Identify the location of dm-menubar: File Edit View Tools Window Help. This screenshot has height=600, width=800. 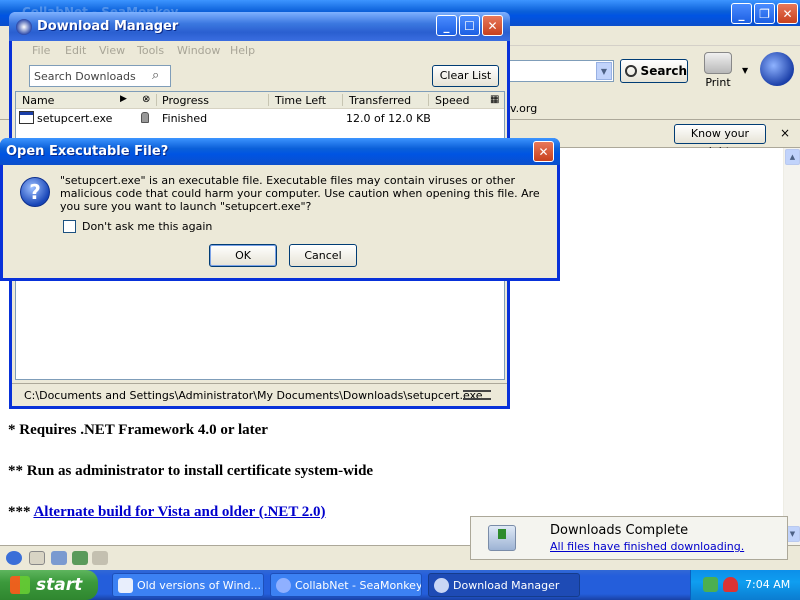
(259, 51).